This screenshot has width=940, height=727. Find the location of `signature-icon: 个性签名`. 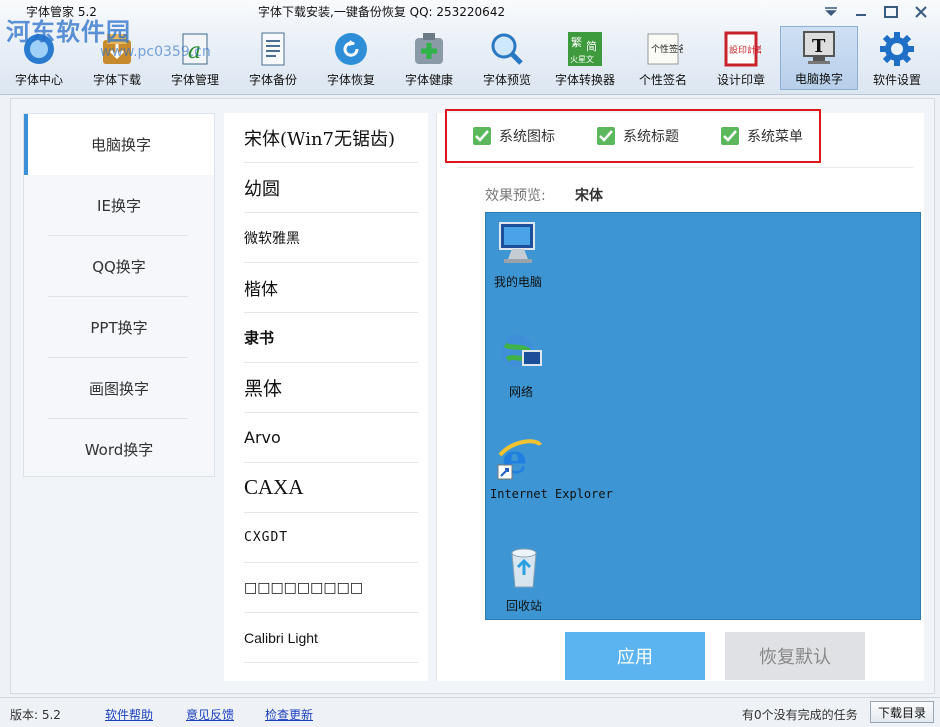

signature-icon: 个性签名 is located at coordinates (663, 49).